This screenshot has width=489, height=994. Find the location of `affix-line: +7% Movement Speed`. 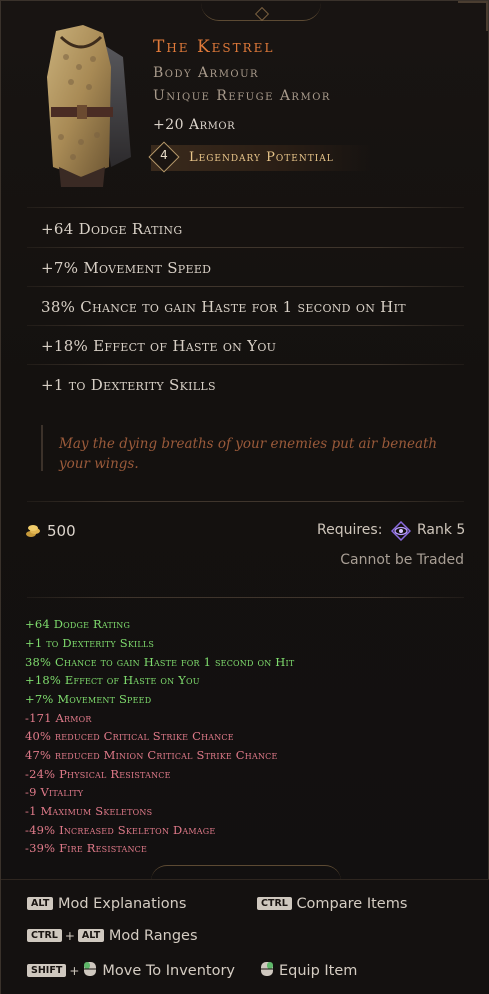

affix-line: +7% Movement Speed is located at coordinates (126, 268).